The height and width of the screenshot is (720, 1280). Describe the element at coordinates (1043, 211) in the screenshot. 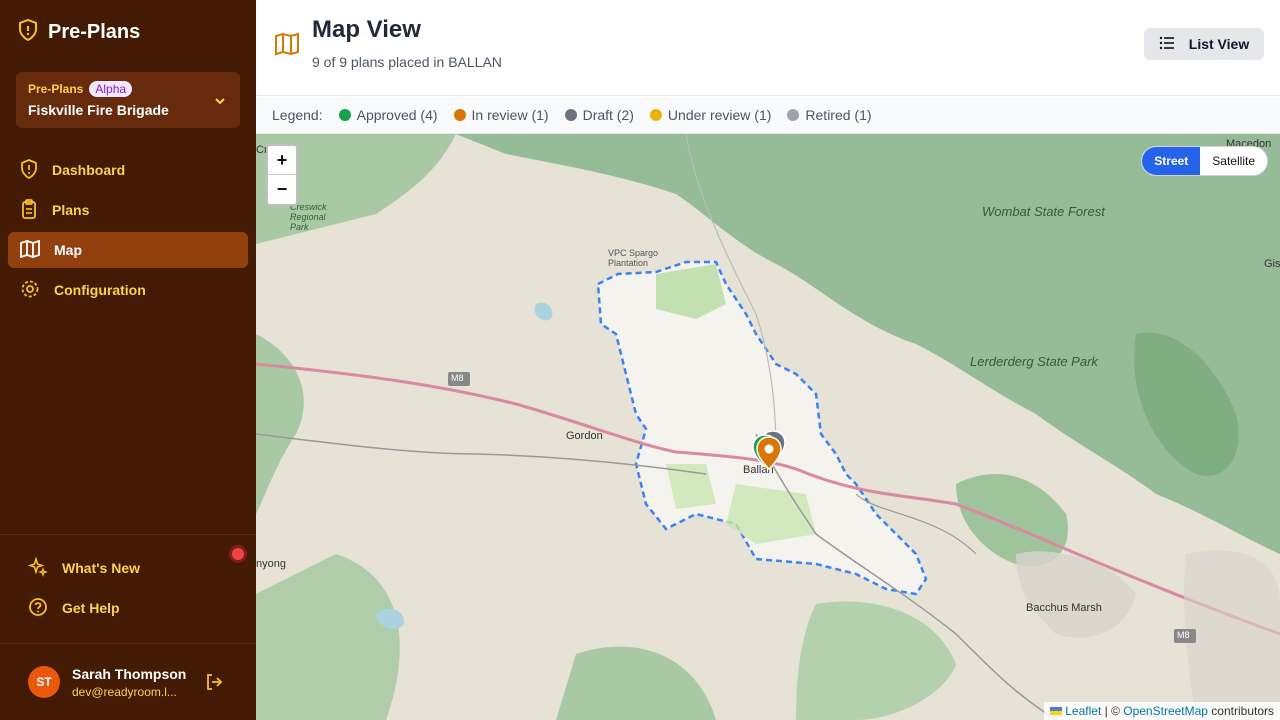

I see `map-label: Wombat State Forest` at that location.